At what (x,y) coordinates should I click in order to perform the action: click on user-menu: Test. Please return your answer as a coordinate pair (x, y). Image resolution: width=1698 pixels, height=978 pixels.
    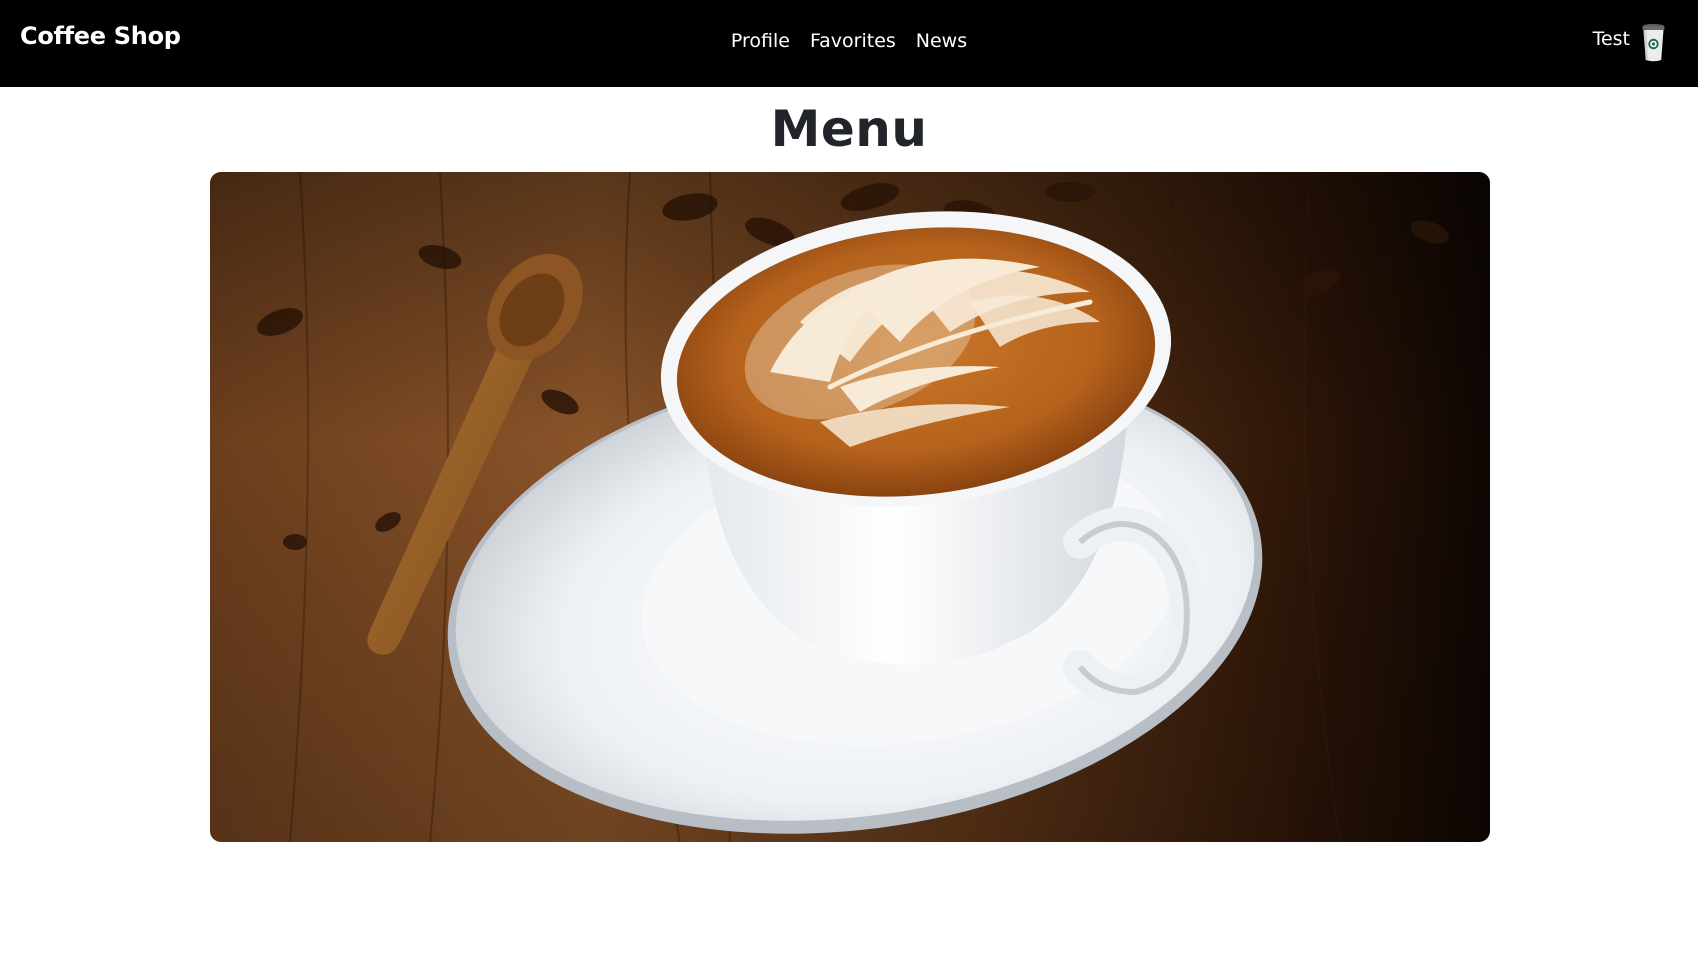
    Looking at the image, I should click on (1630, 43).